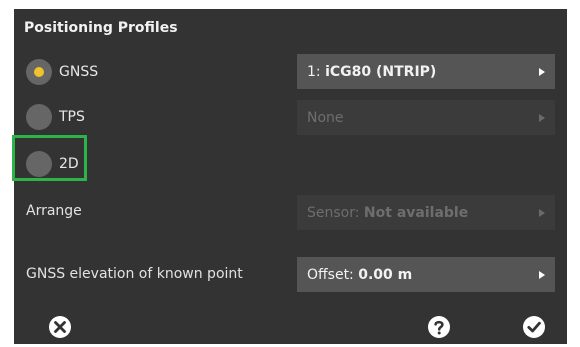 The width and height of the screenshot is (580, 347). Describe the element at coordinates (325, 117) in the screenshot. I see `tps-select-value: None` at that location.